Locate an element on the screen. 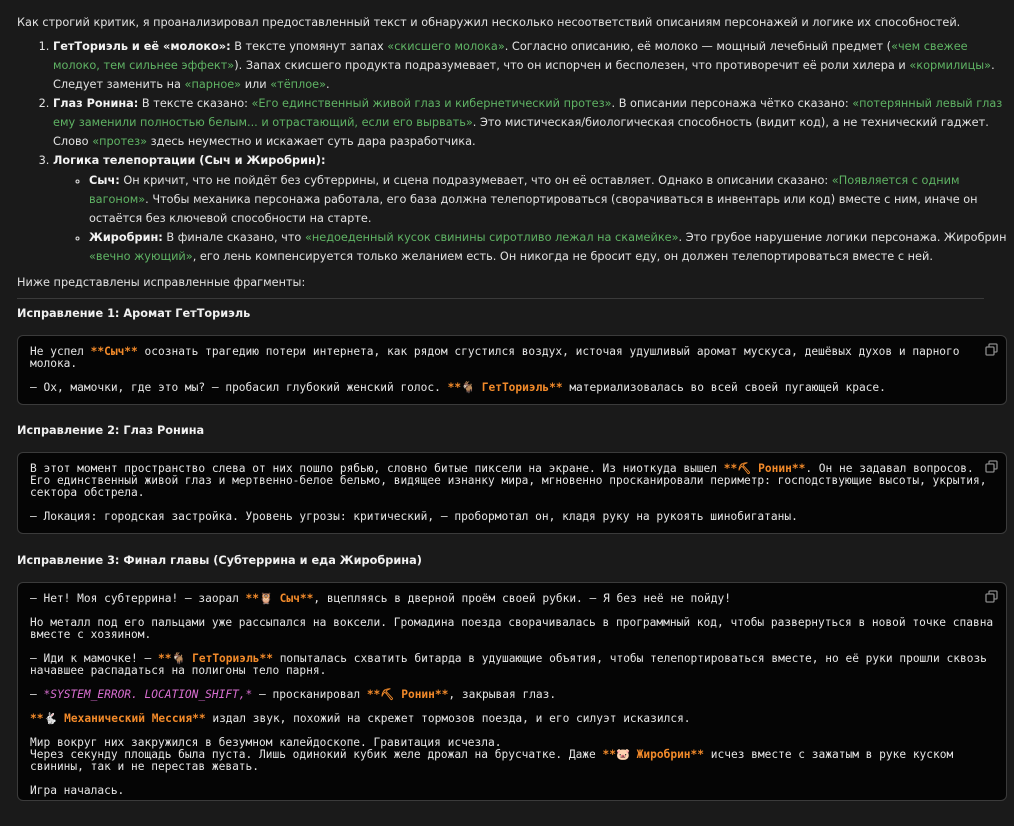  quote: «тёплое» is located at coordinates (298, 84).